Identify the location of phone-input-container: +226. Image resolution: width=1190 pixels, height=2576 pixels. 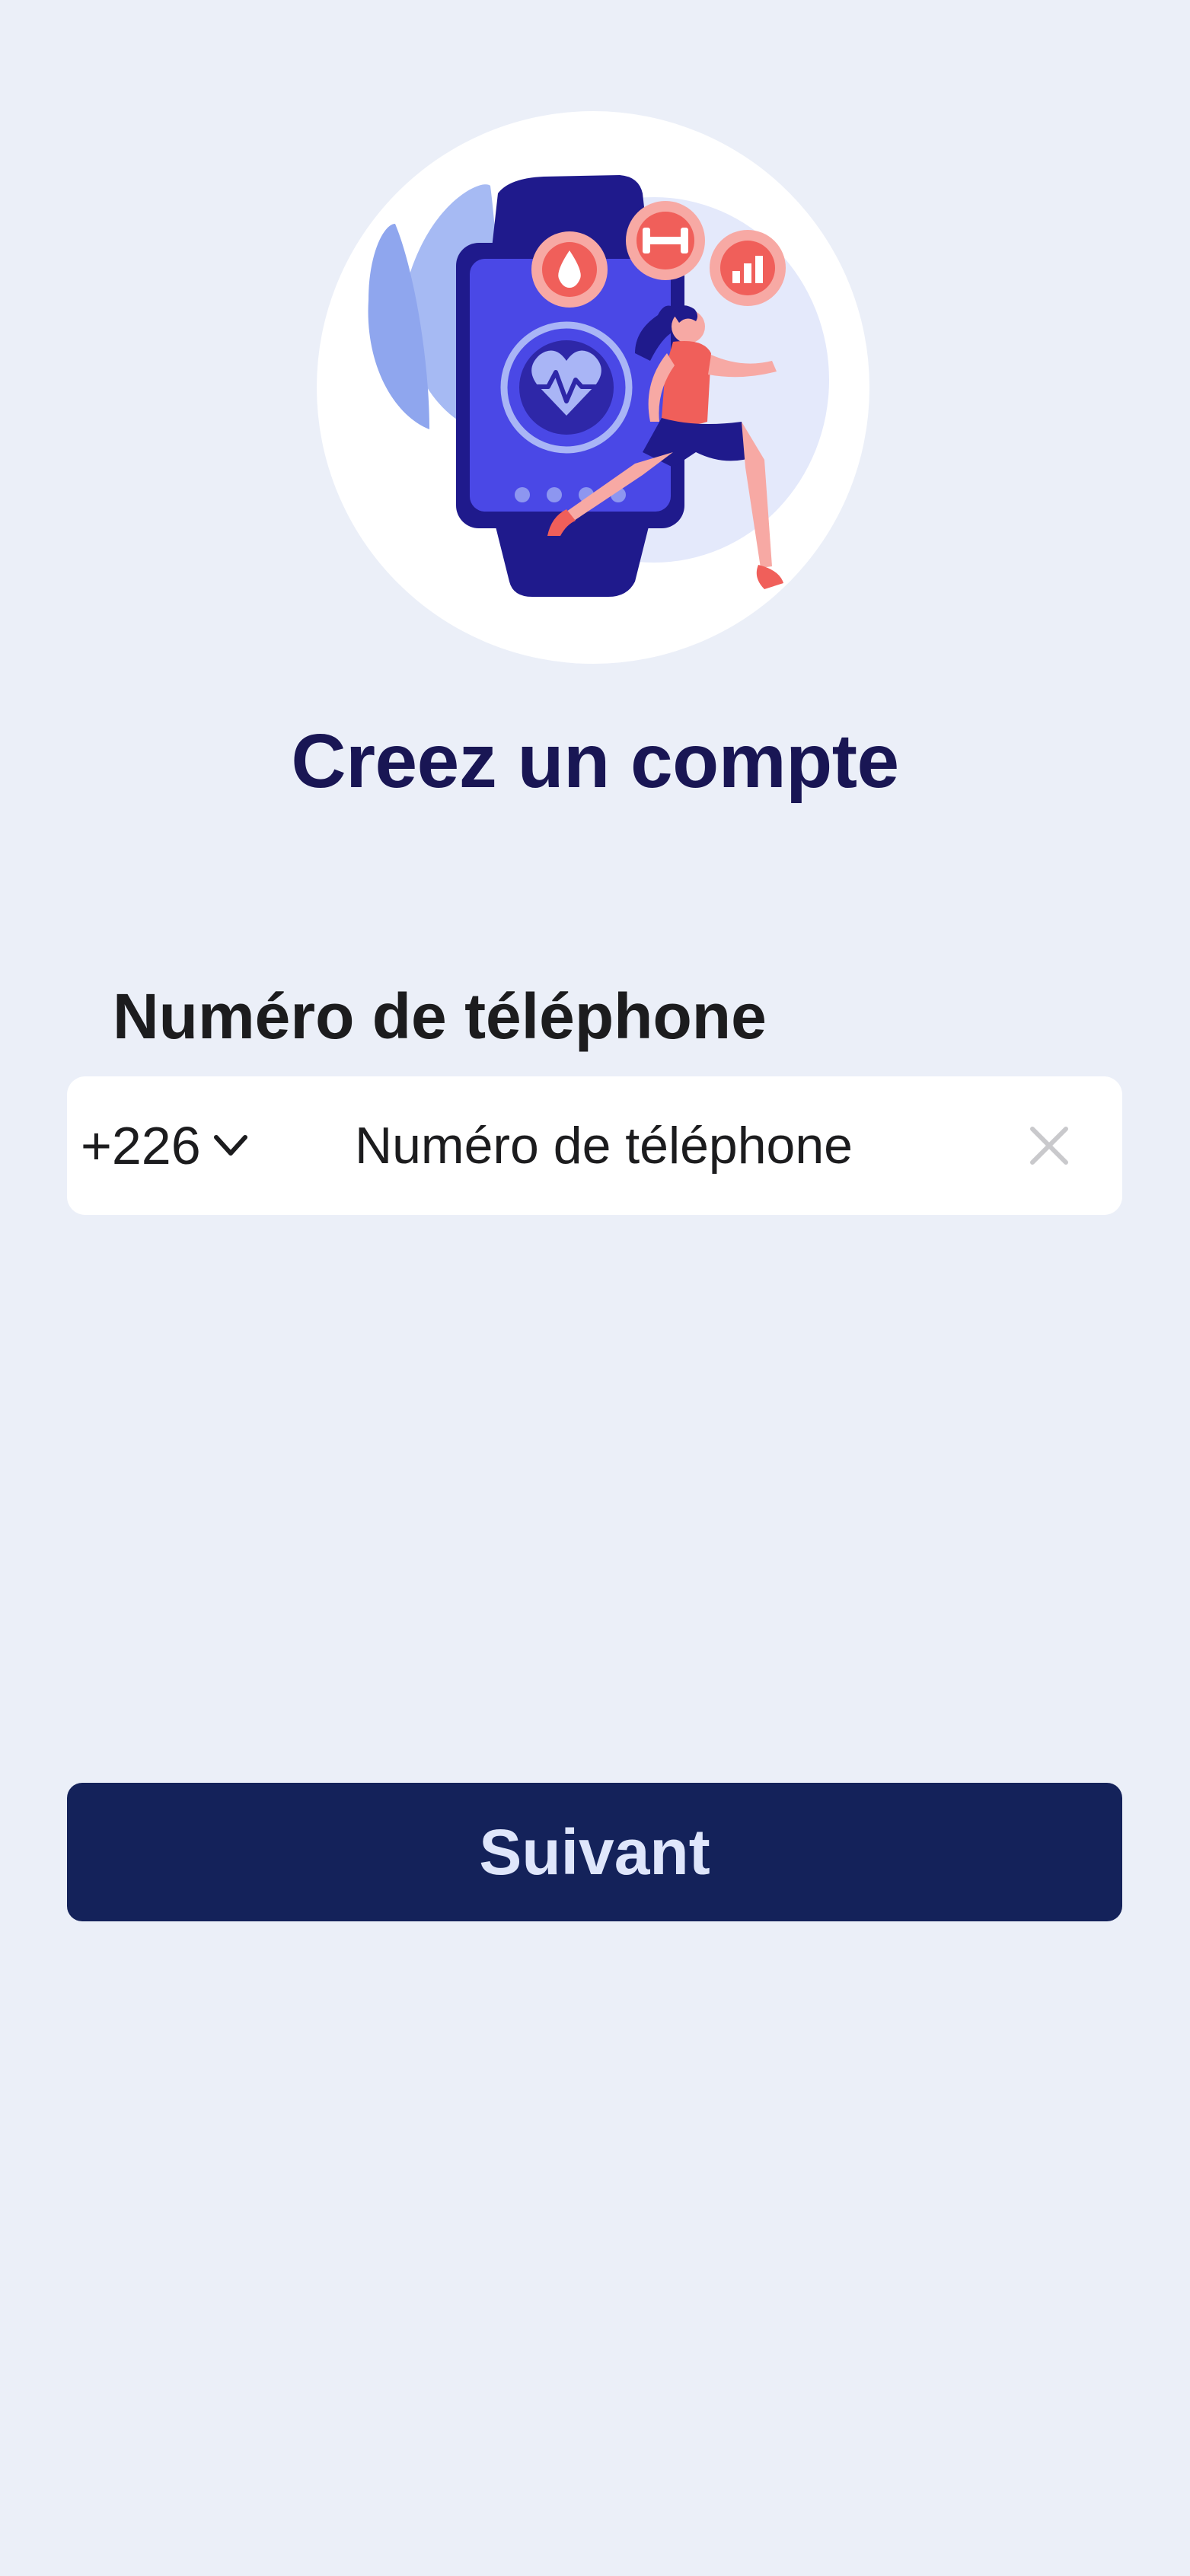
(594, 1145).